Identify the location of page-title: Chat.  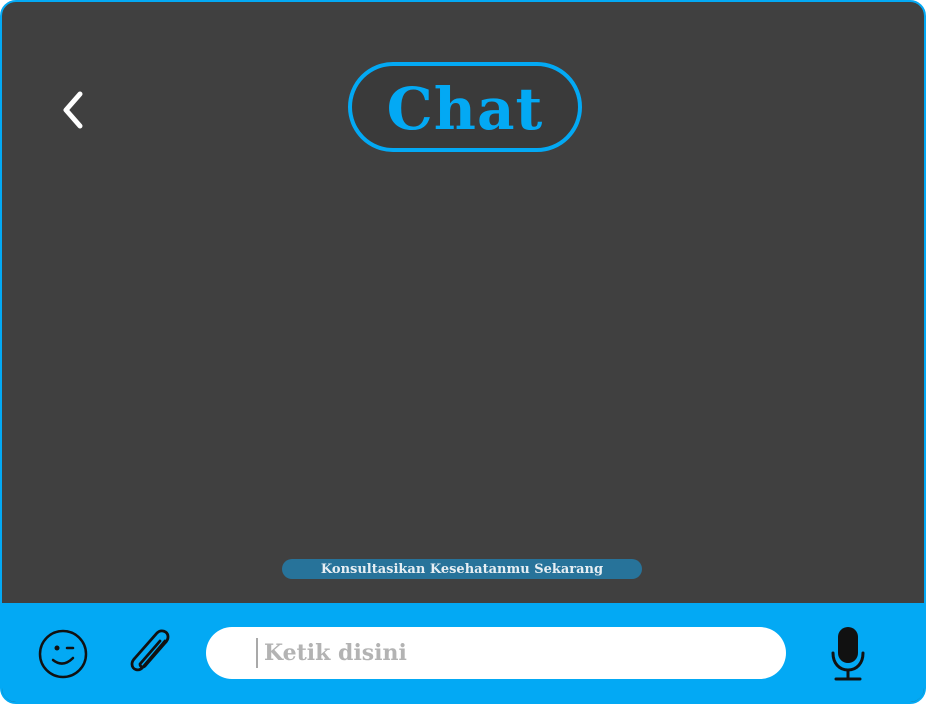
(465, 109).